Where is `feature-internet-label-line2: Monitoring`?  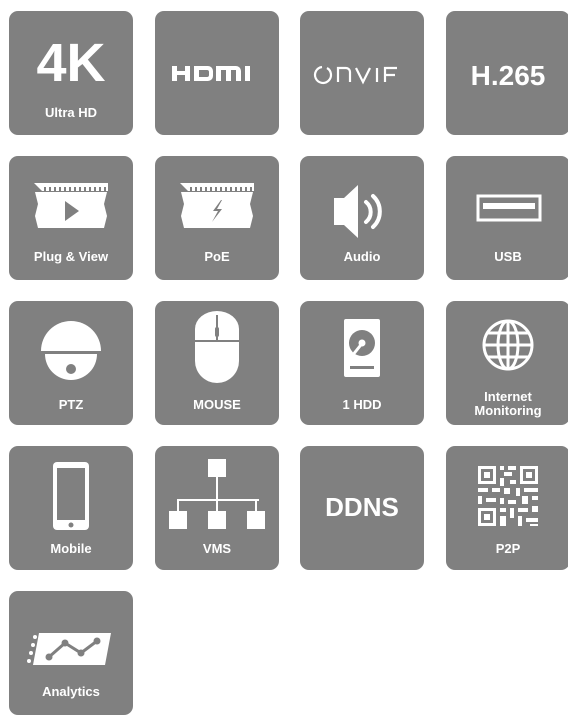
feature-internet-label-line2: Monitoring is located at coordinates (508, 410).